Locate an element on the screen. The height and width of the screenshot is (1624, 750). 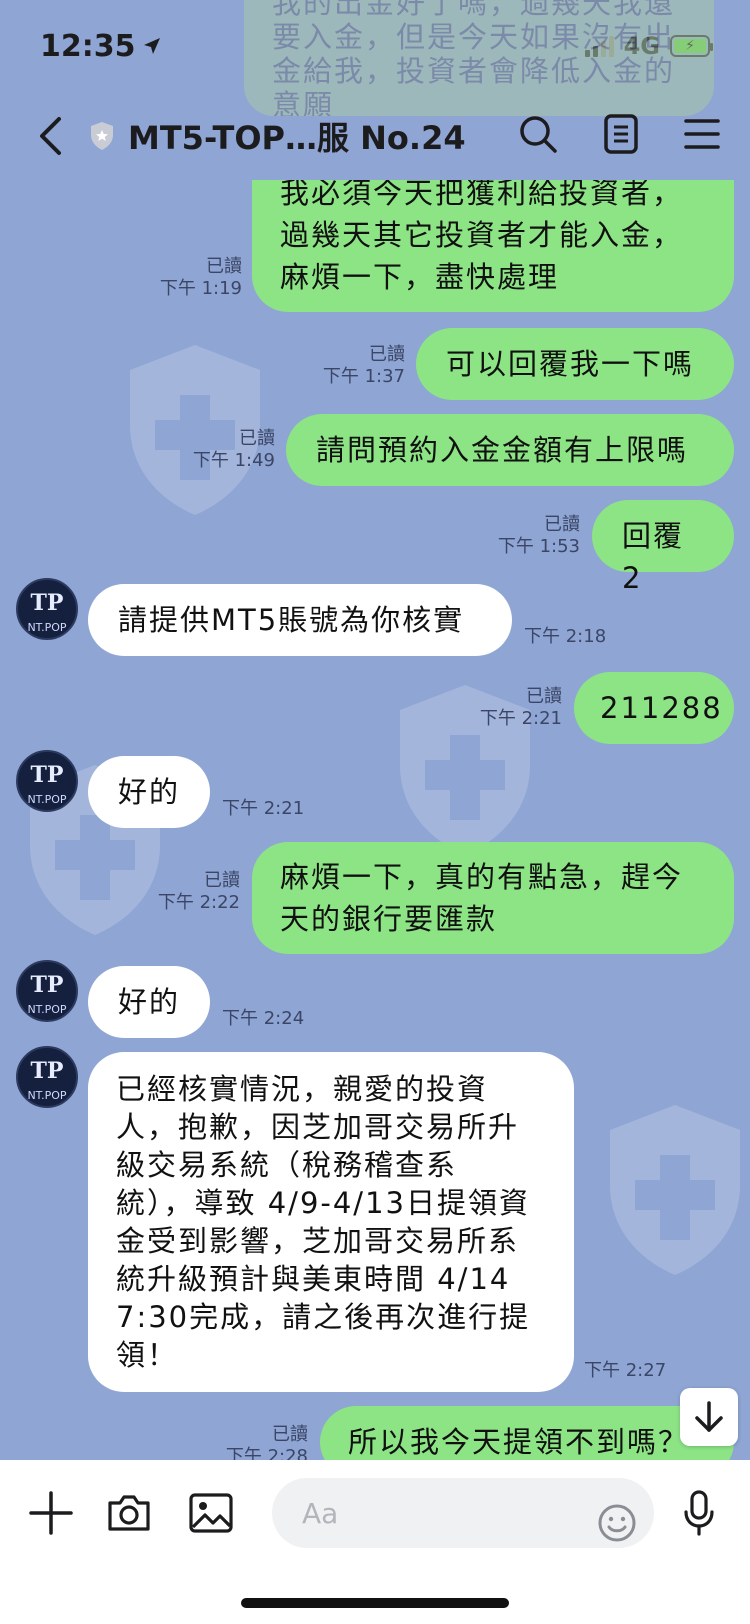
clock-text: 12:35 is located at coordinates (88, 46).